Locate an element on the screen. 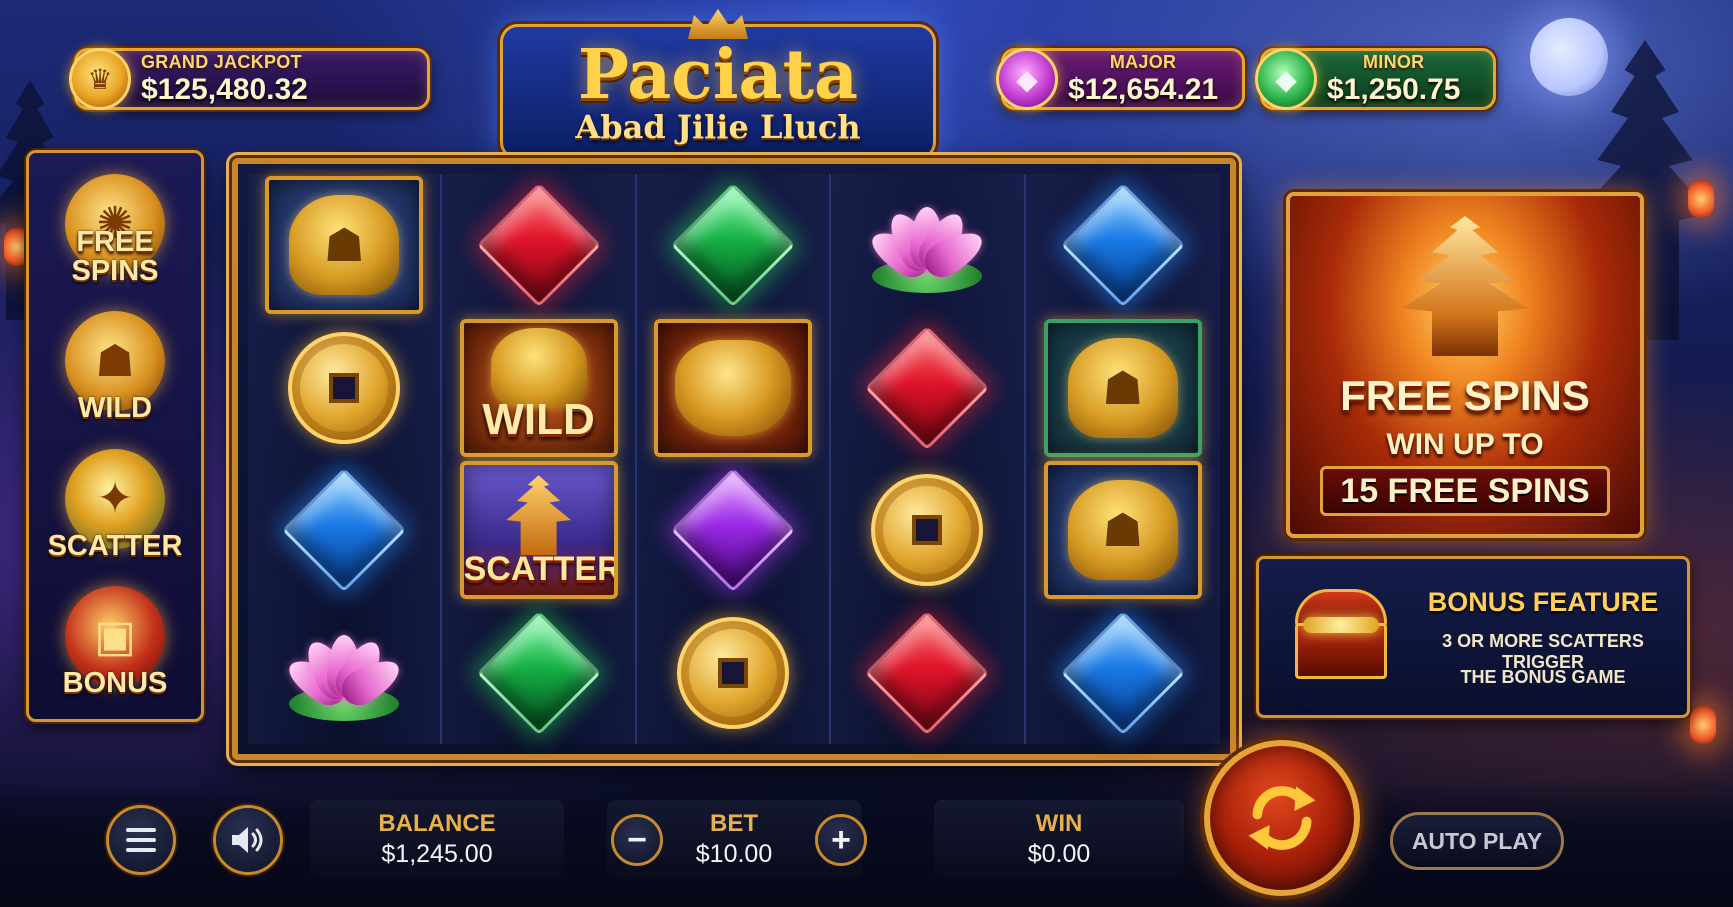  balance-display: BALANCE $1,245.00 is located at coordinates (437, 839).